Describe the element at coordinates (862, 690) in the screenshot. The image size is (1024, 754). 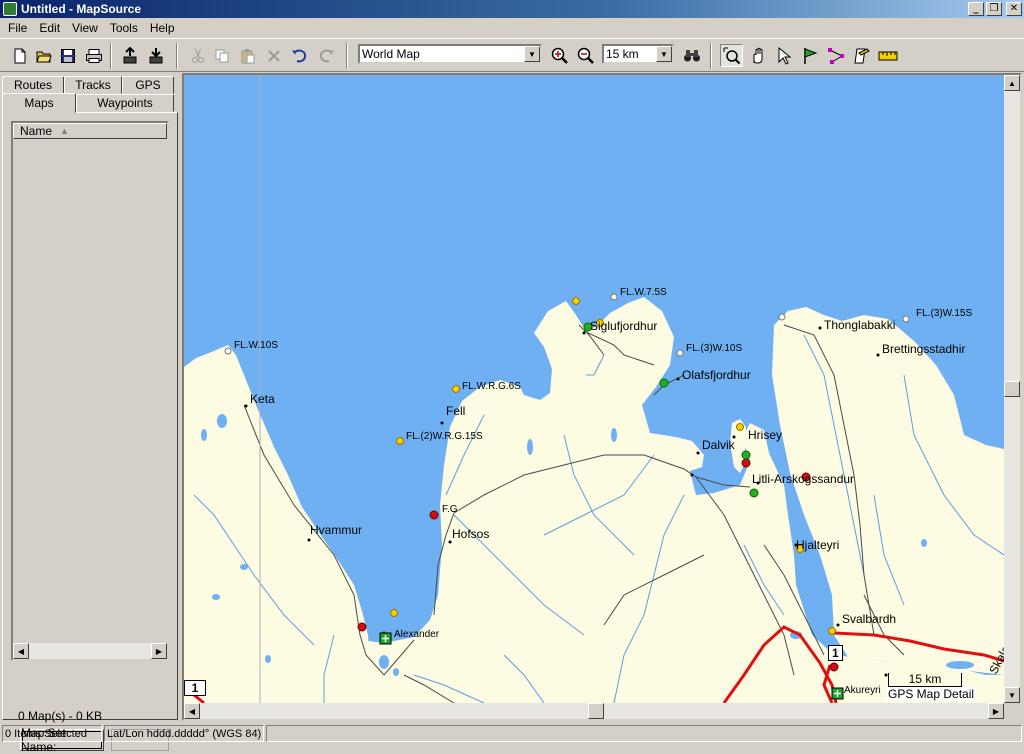
I see `place-label-akureyri: Akureyri` at that location.